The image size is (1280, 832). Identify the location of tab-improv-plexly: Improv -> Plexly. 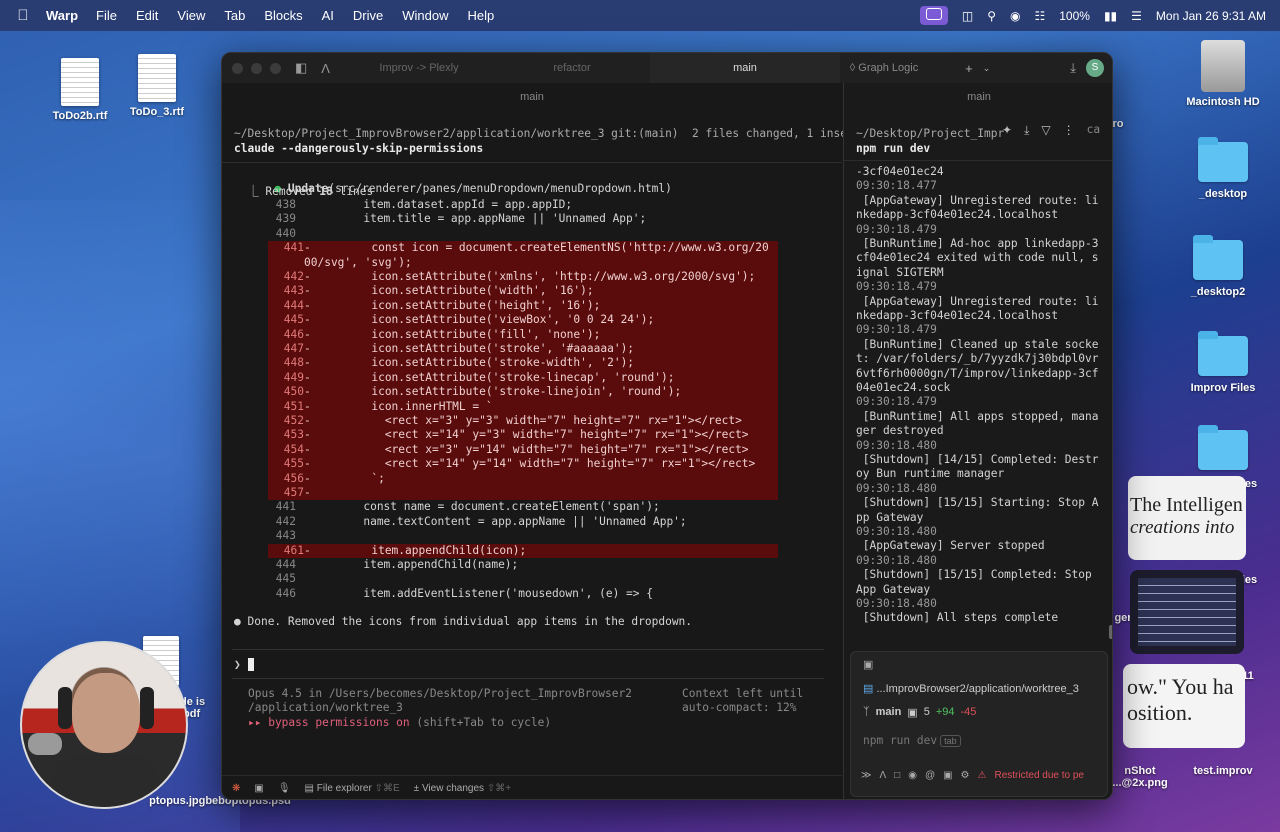
(419, 68).